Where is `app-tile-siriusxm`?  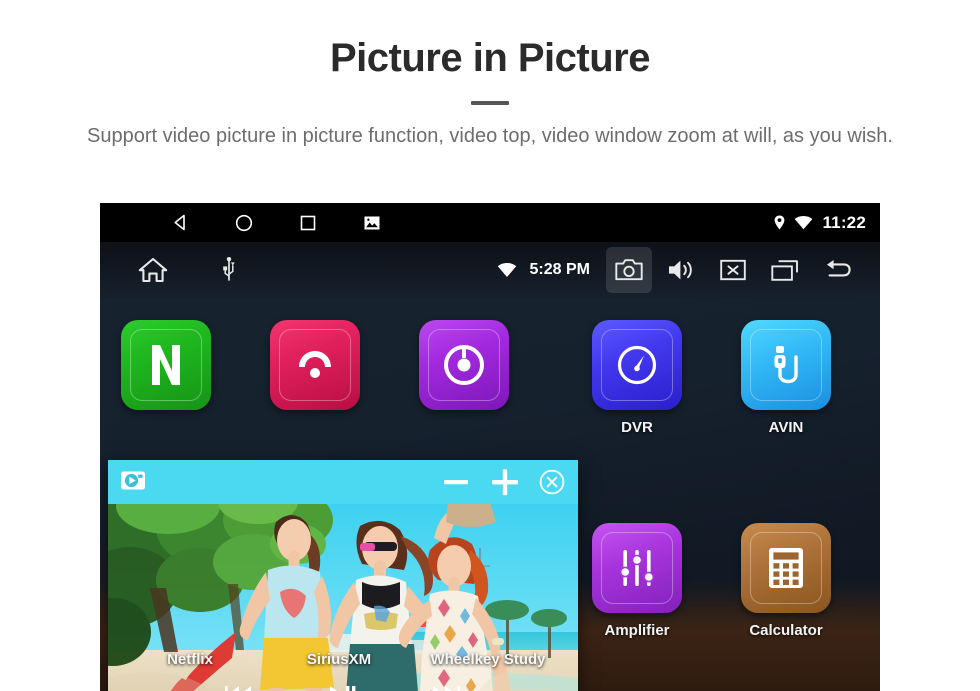
app-tile-siriusxm is located at coordinates (315, 365).